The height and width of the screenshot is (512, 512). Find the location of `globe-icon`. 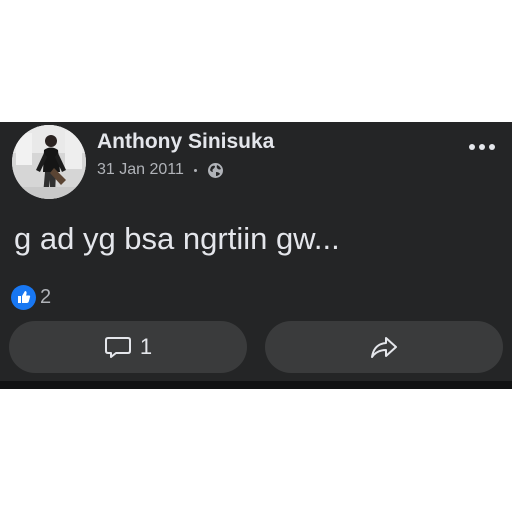

globe-icon is located at coordinates (216, 170).